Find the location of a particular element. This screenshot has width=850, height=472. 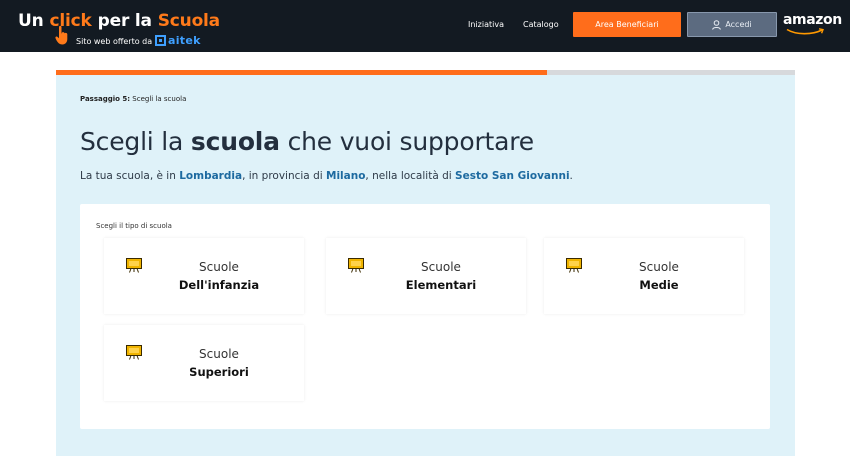

brand-word-un: Un is located at coordinates (31, 21).